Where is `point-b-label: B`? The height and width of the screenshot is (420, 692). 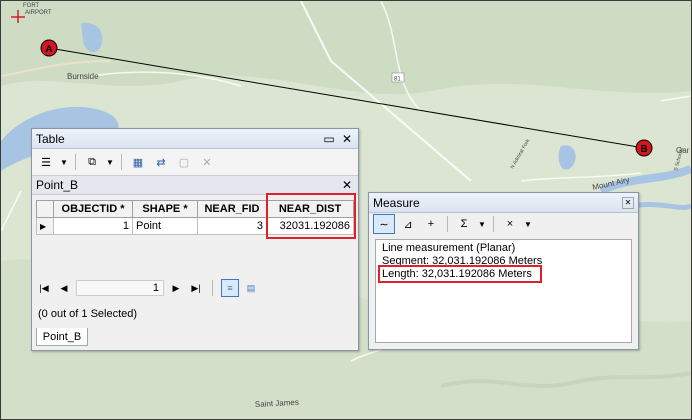
point-b-label: B is located at coordinates (643, 149).